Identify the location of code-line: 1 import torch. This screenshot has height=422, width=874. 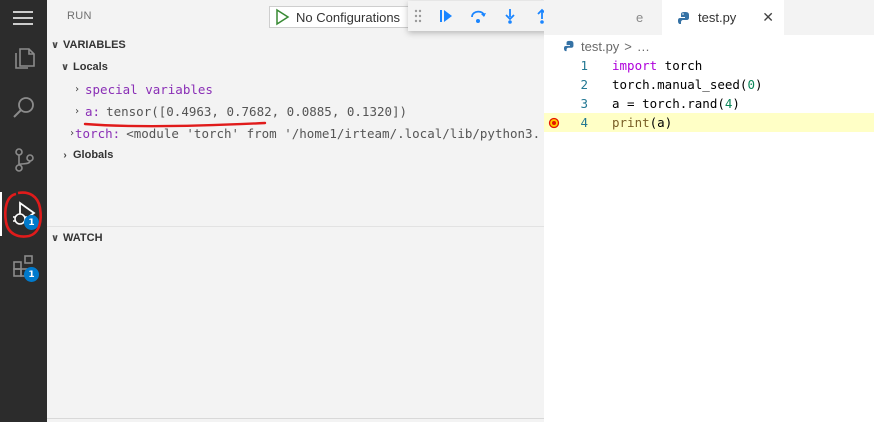
(709, 65).